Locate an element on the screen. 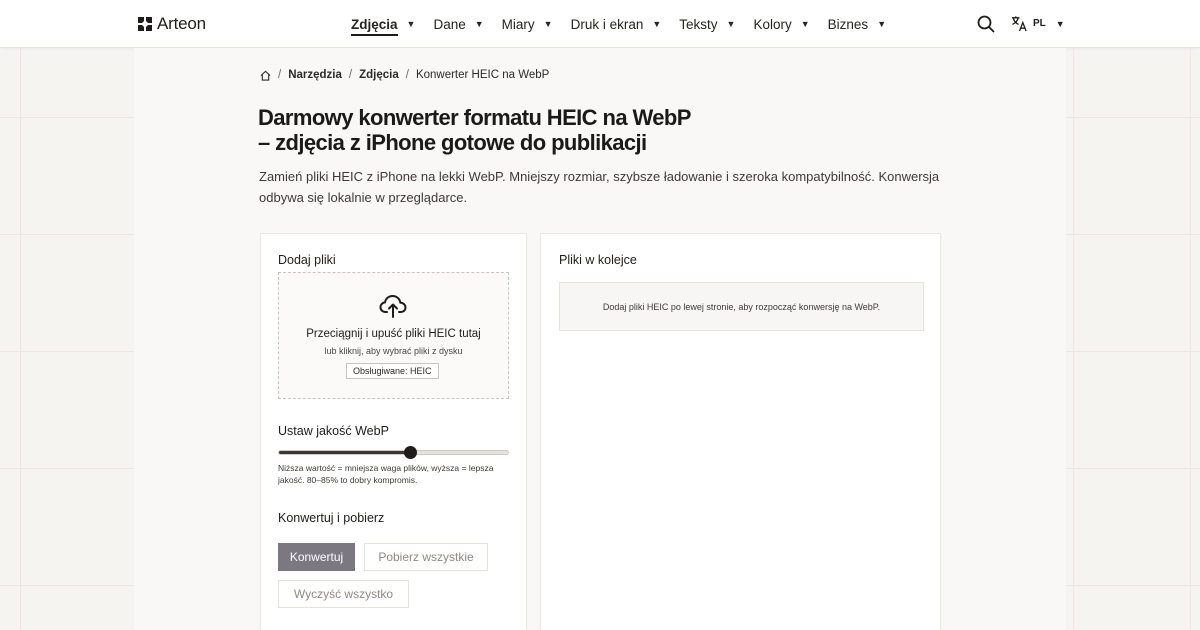 Image resolution: width=1200 pixels, height=630 pixels. quality-section-title: Ustaw jakość WebP is located at coordinates (333, 431).